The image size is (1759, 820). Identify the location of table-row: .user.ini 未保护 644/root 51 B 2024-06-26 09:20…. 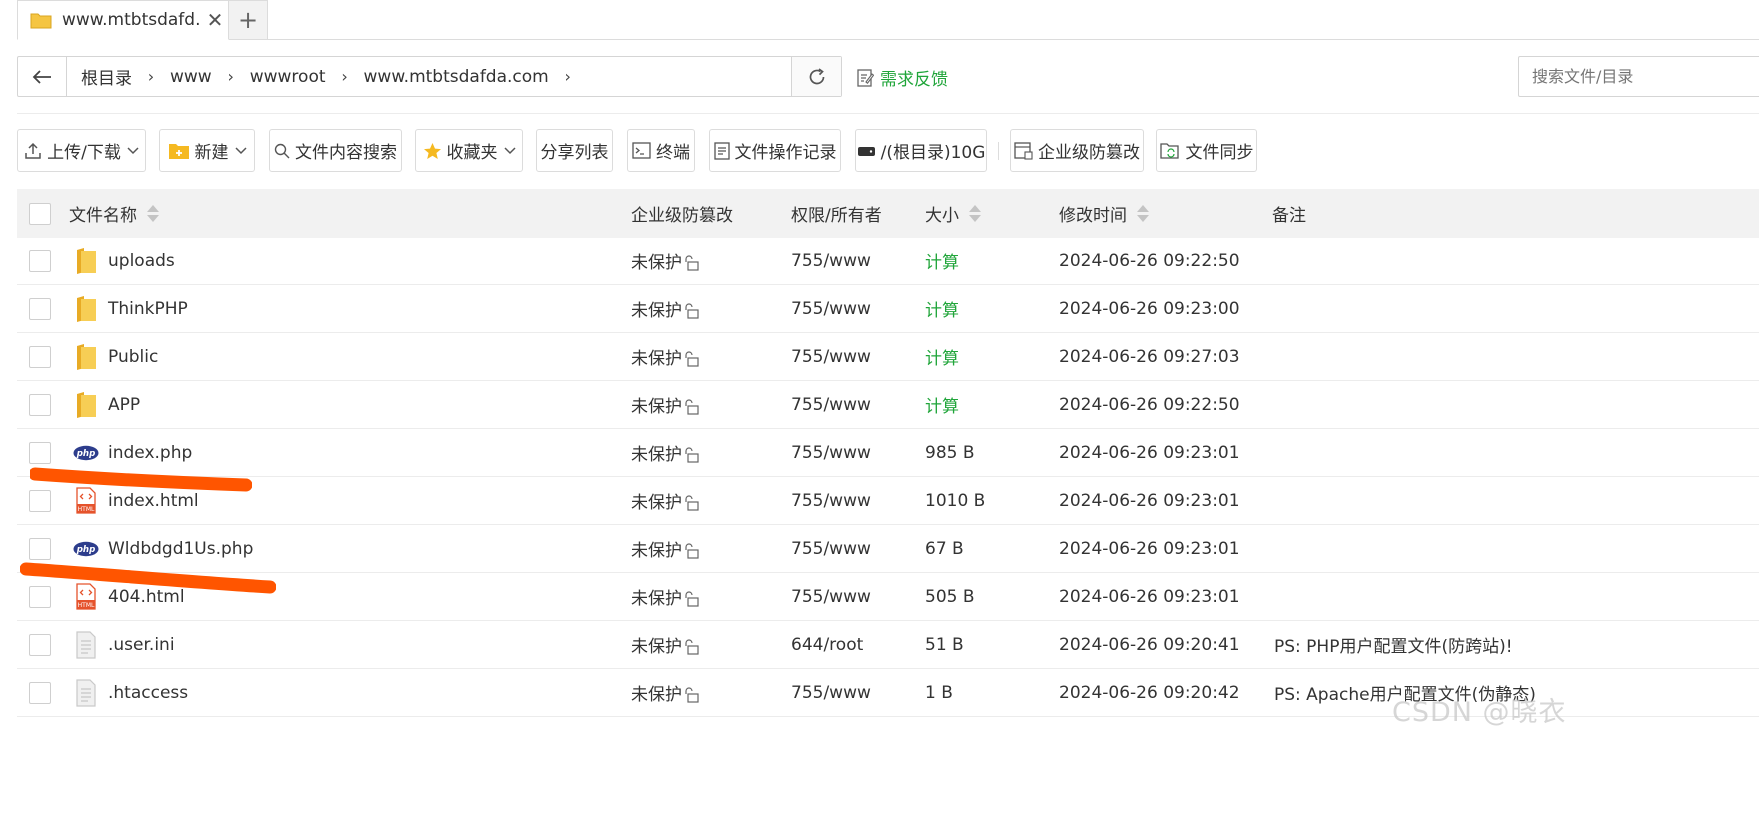
(888, 645).